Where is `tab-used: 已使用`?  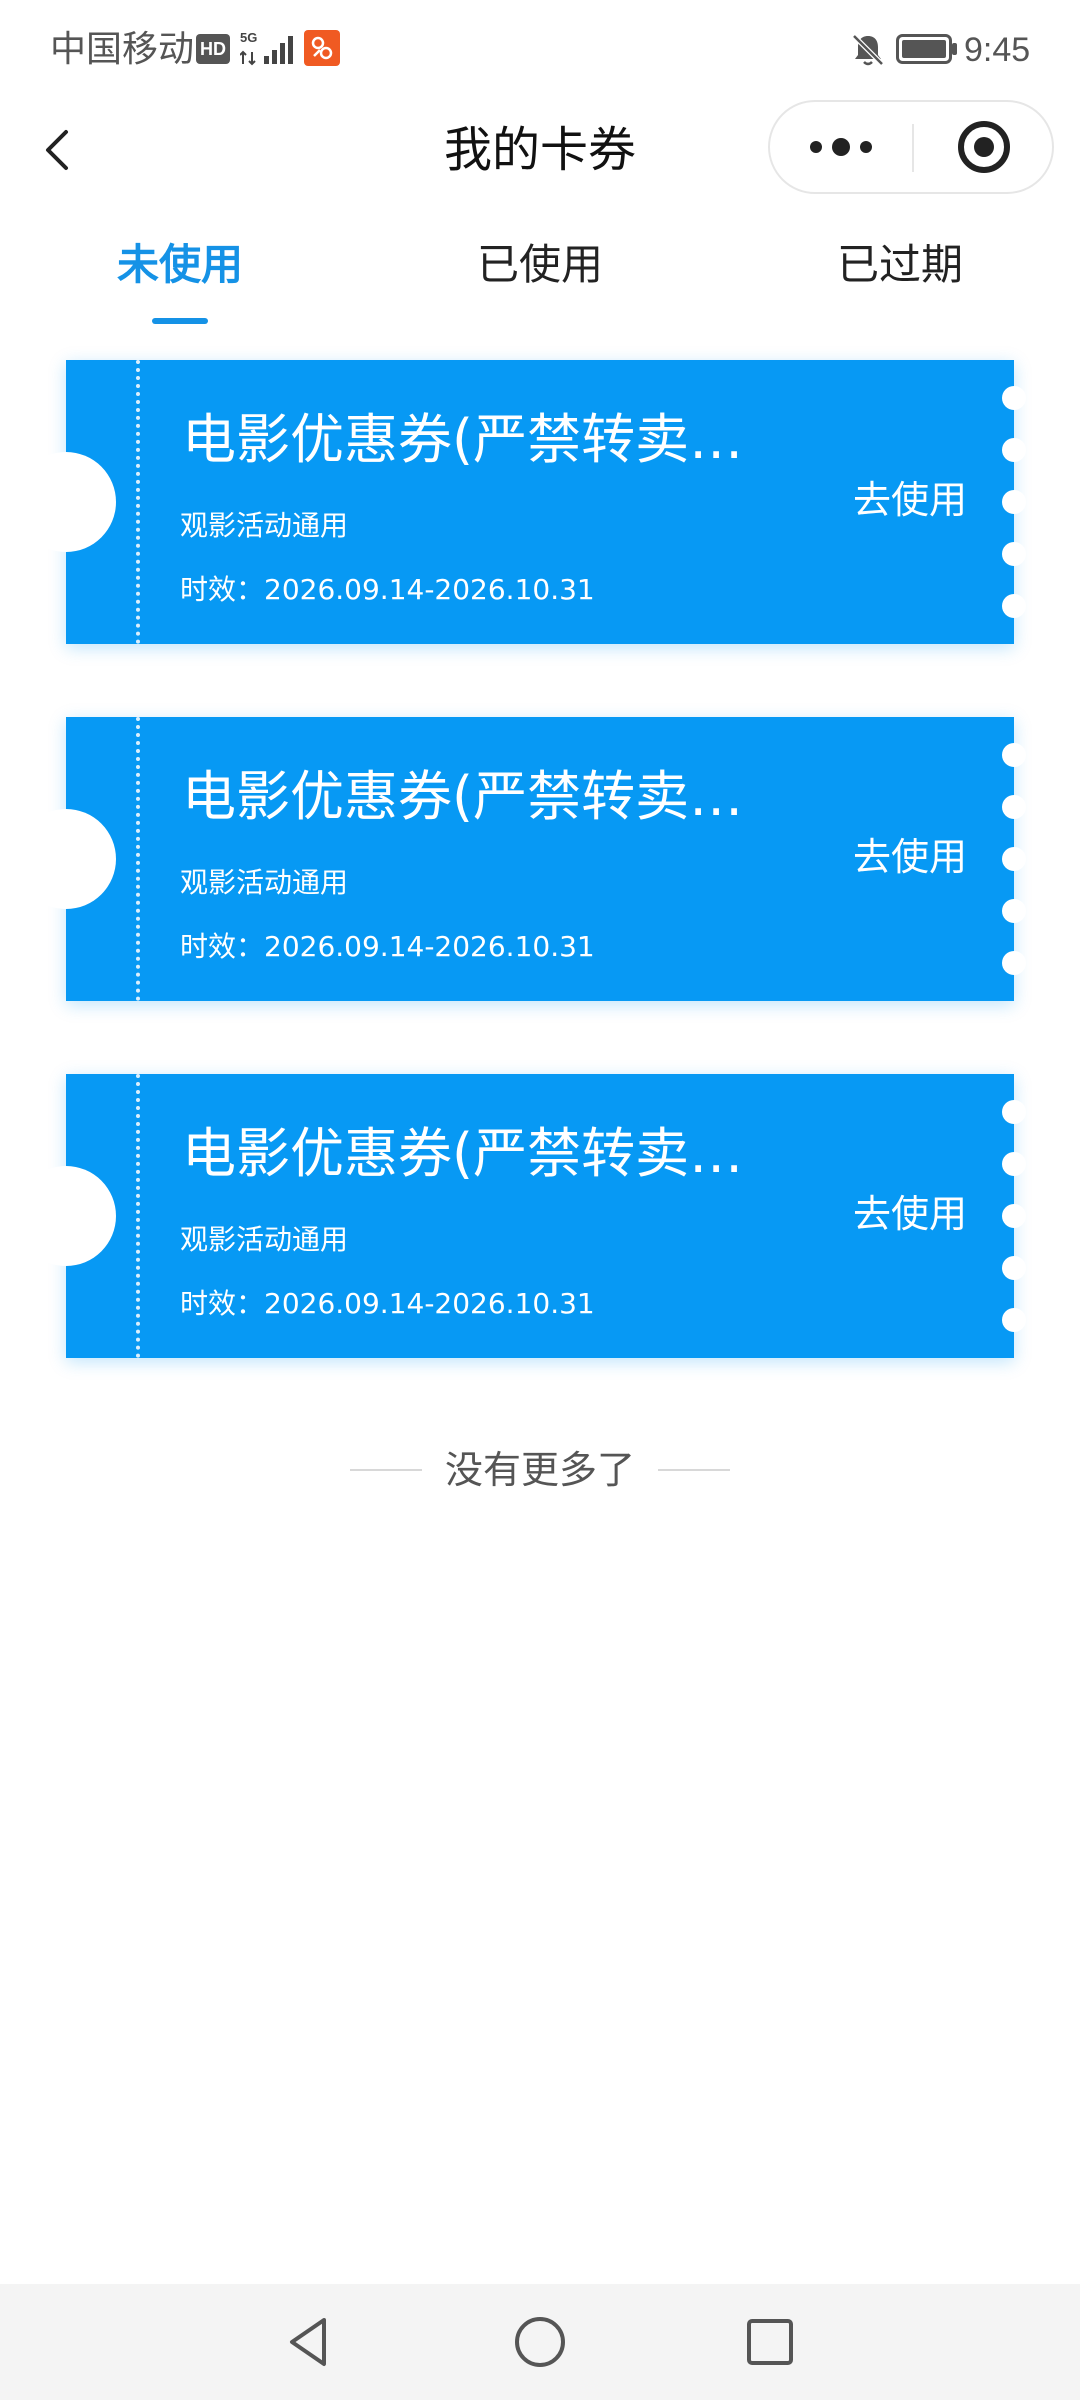 tab-used: 已使用 is located at coordinates (540, 265).